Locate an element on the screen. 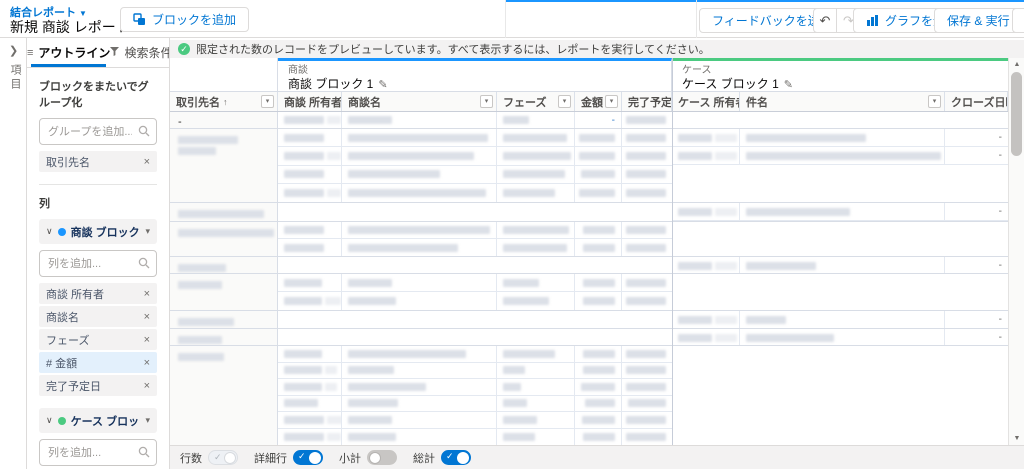  column-block-header: ∨ 商談 ブロック 1 ▾ is located at coordinates (98, 231).